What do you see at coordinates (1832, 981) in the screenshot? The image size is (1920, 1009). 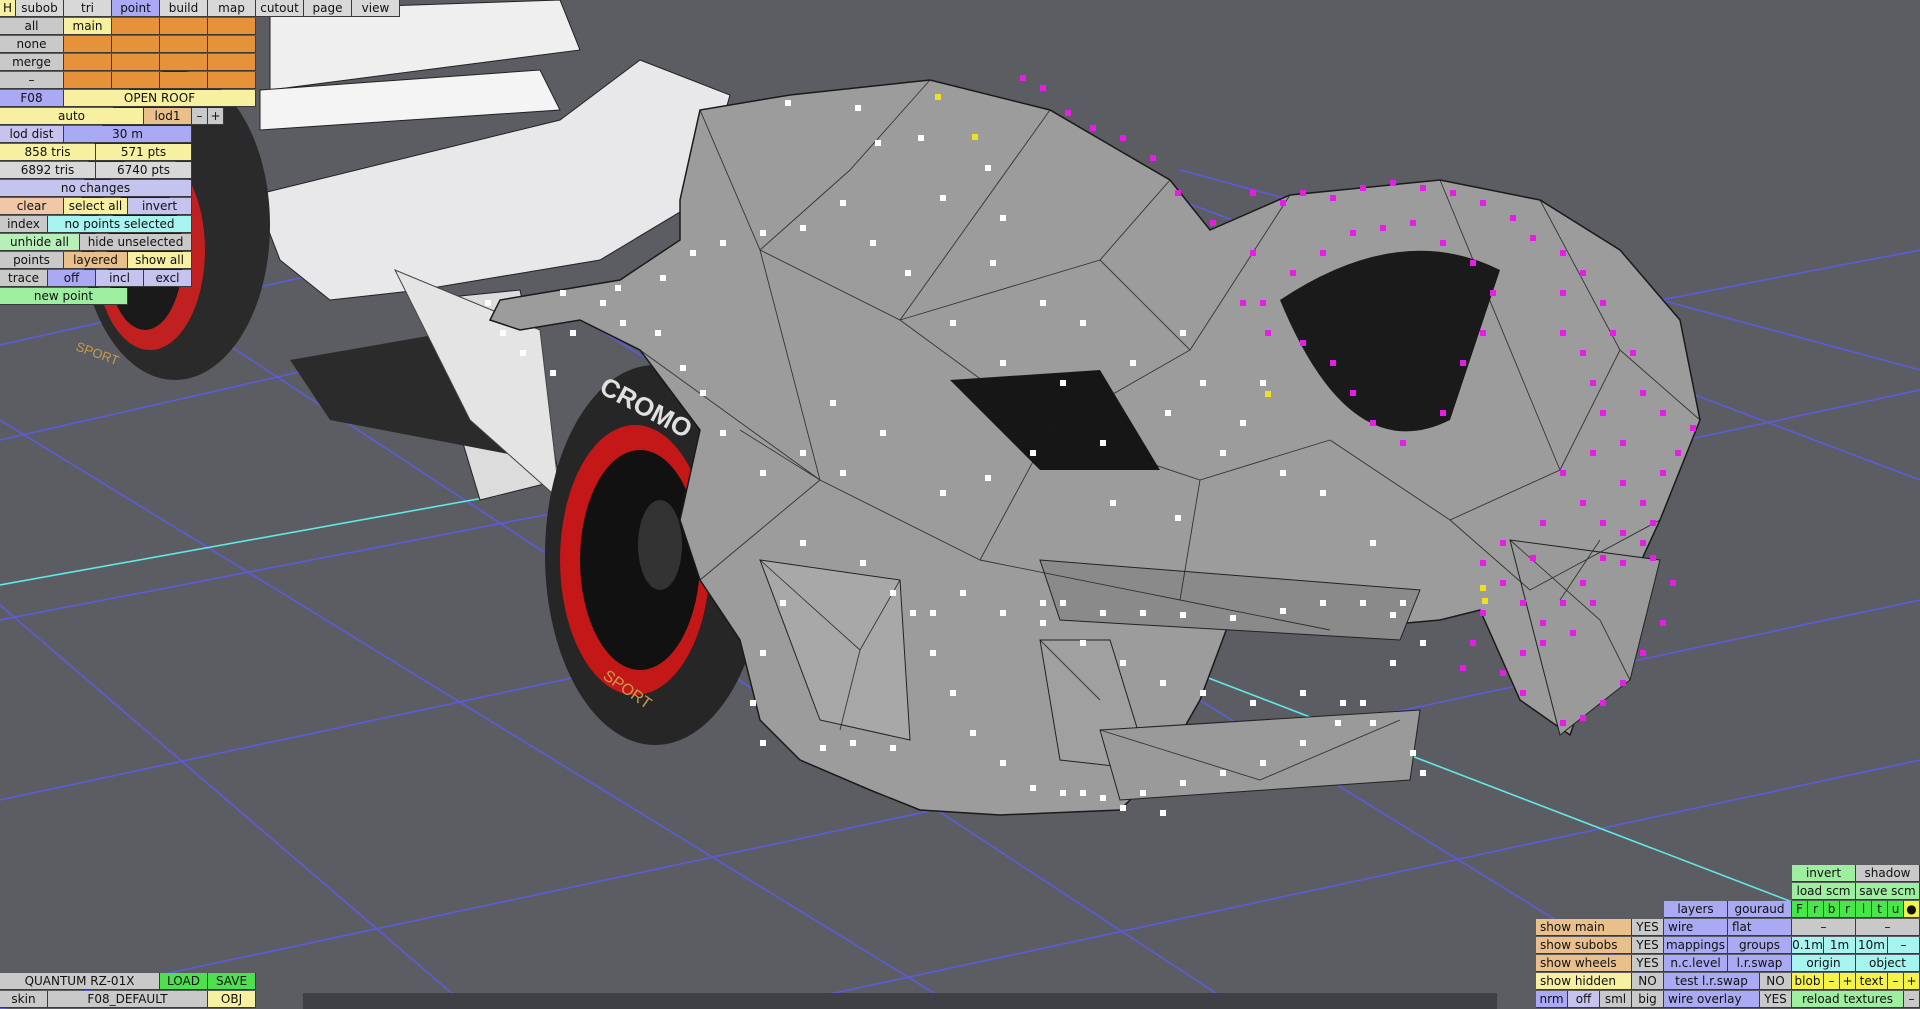 I see `blob-minus-button: –` at bounding box center [1832, 981].